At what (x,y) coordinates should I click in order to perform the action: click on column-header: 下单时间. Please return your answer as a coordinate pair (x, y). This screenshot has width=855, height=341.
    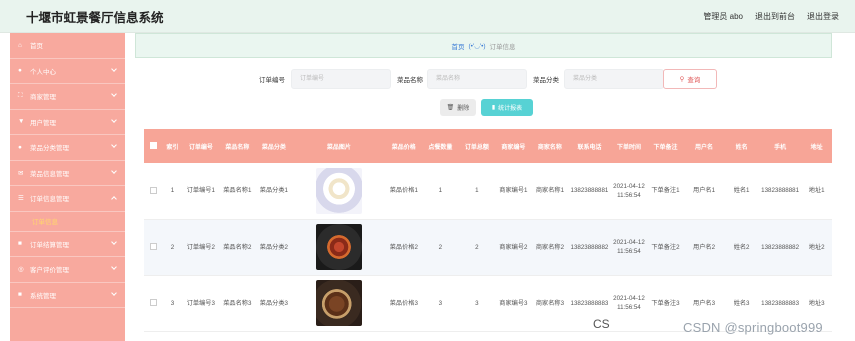
    Looking at the image, I should click on (628, 147).